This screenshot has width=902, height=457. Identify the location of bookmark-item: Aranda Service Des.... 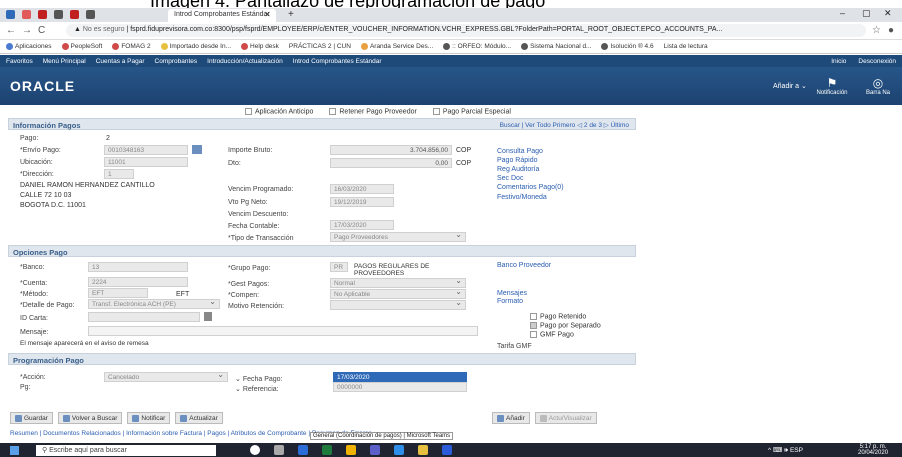
(396, 46).